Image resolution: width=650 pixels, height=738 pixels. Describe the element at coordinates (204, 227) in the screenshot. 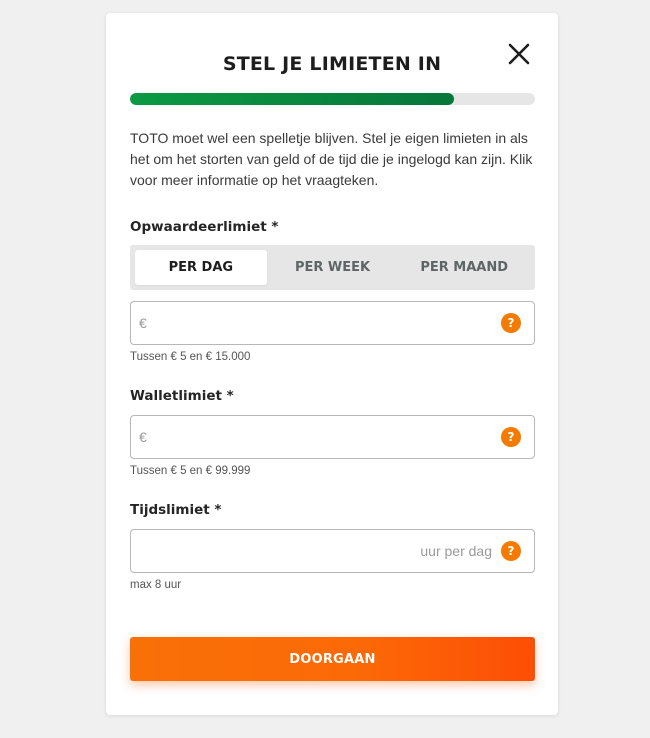

I see `deposit-limit-label: Opwaardeerlimiet *` at that location.